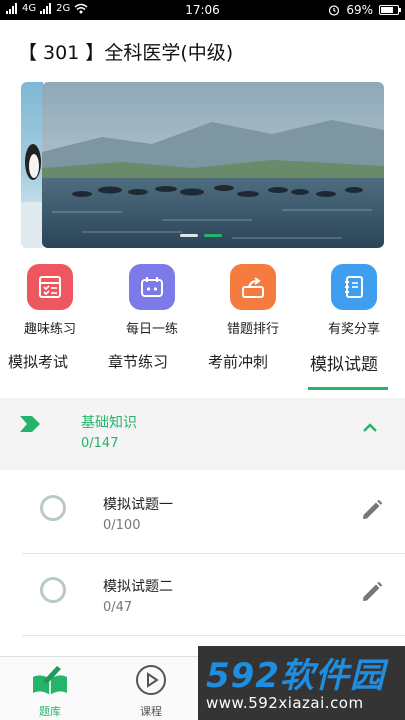  Describe the element at coordinates (151, 329) in the screenshot. I see `quick-action-label: 每日一练` at that location.